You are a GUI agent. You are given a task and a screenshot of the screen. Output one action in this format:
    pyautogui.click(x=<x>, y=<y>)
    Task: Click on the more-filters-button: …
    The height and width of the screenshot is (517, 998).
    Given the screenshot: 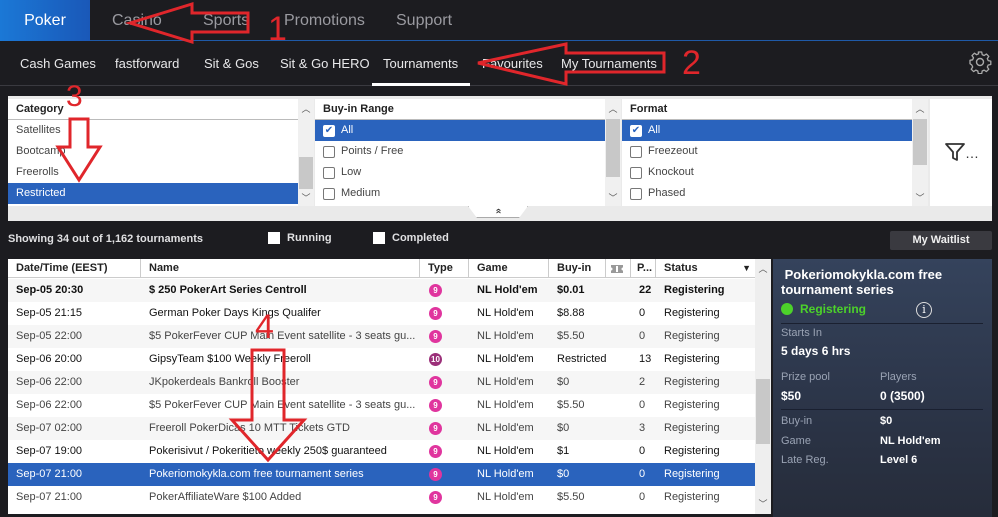 What is the action you would take?
    pyautogui.click(x=961, y=152)
    